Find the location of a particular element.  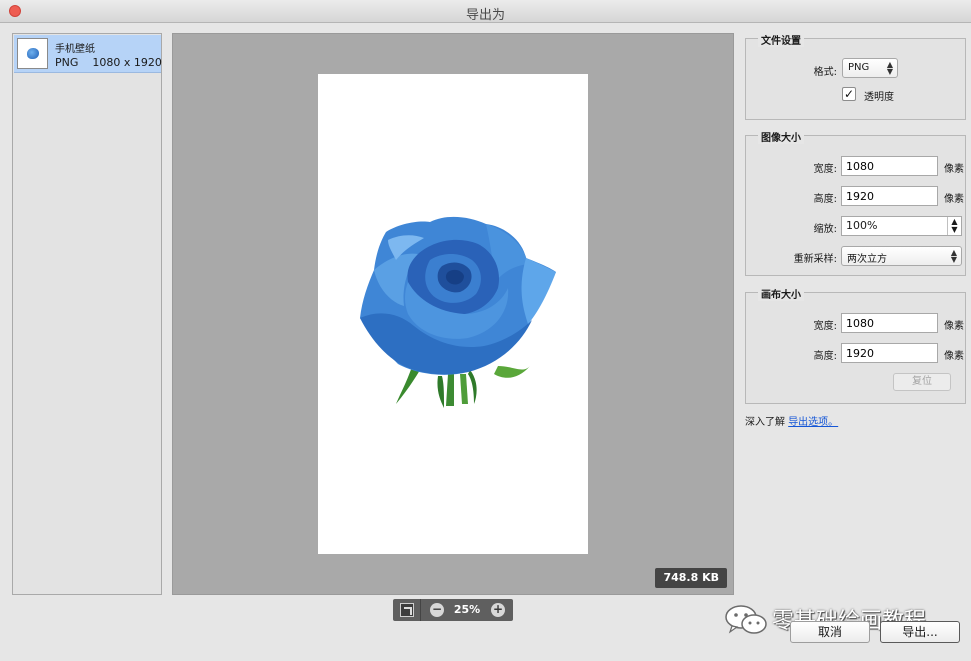

learn-more: 深入了解 导出选项。 is located at coordinates (791, 420).